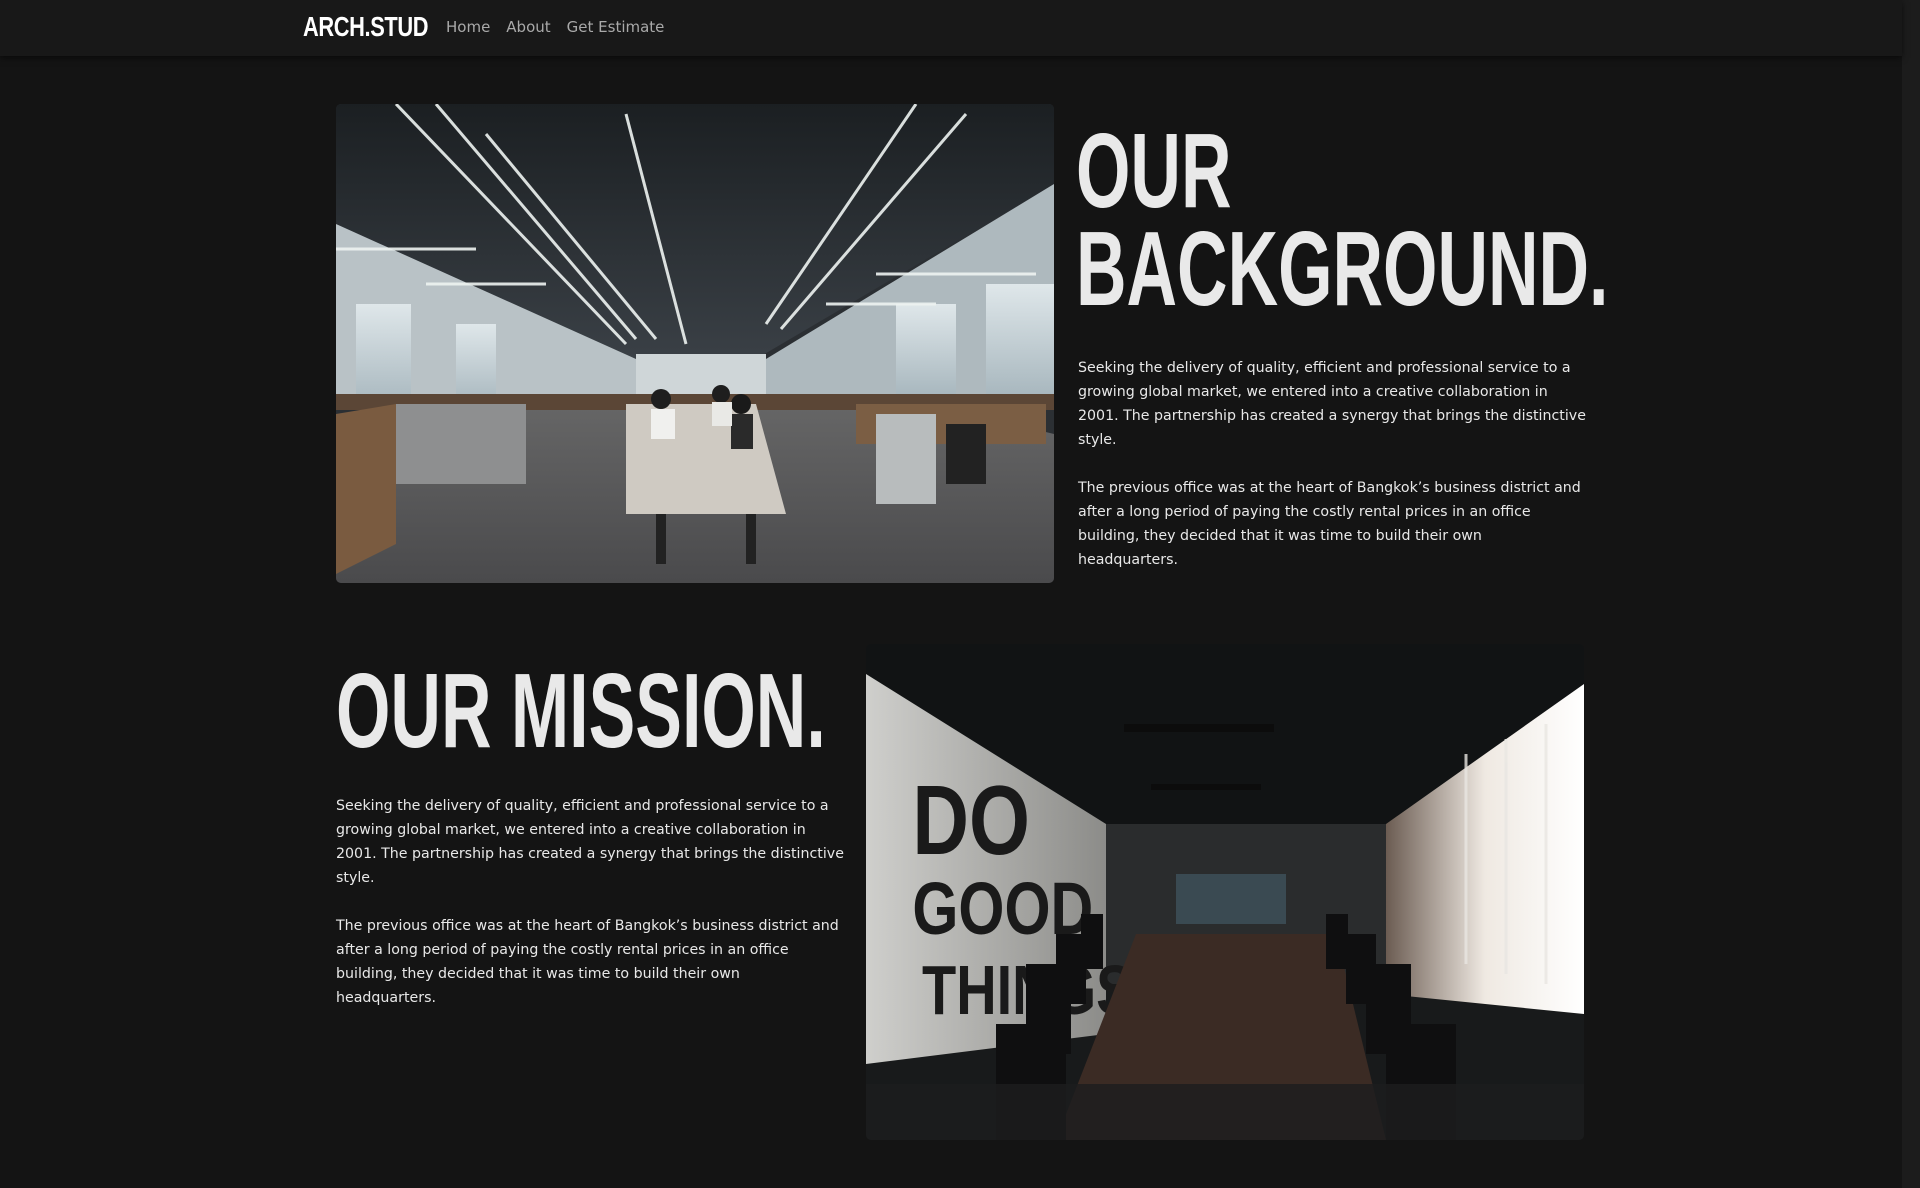 The width and height of the screenshot is (1920, 1188). What do you see at coordinates (581, 711) in the screenshot?
I see `mission-heading: OUR MISSION.` at bounding box center [581, 711].